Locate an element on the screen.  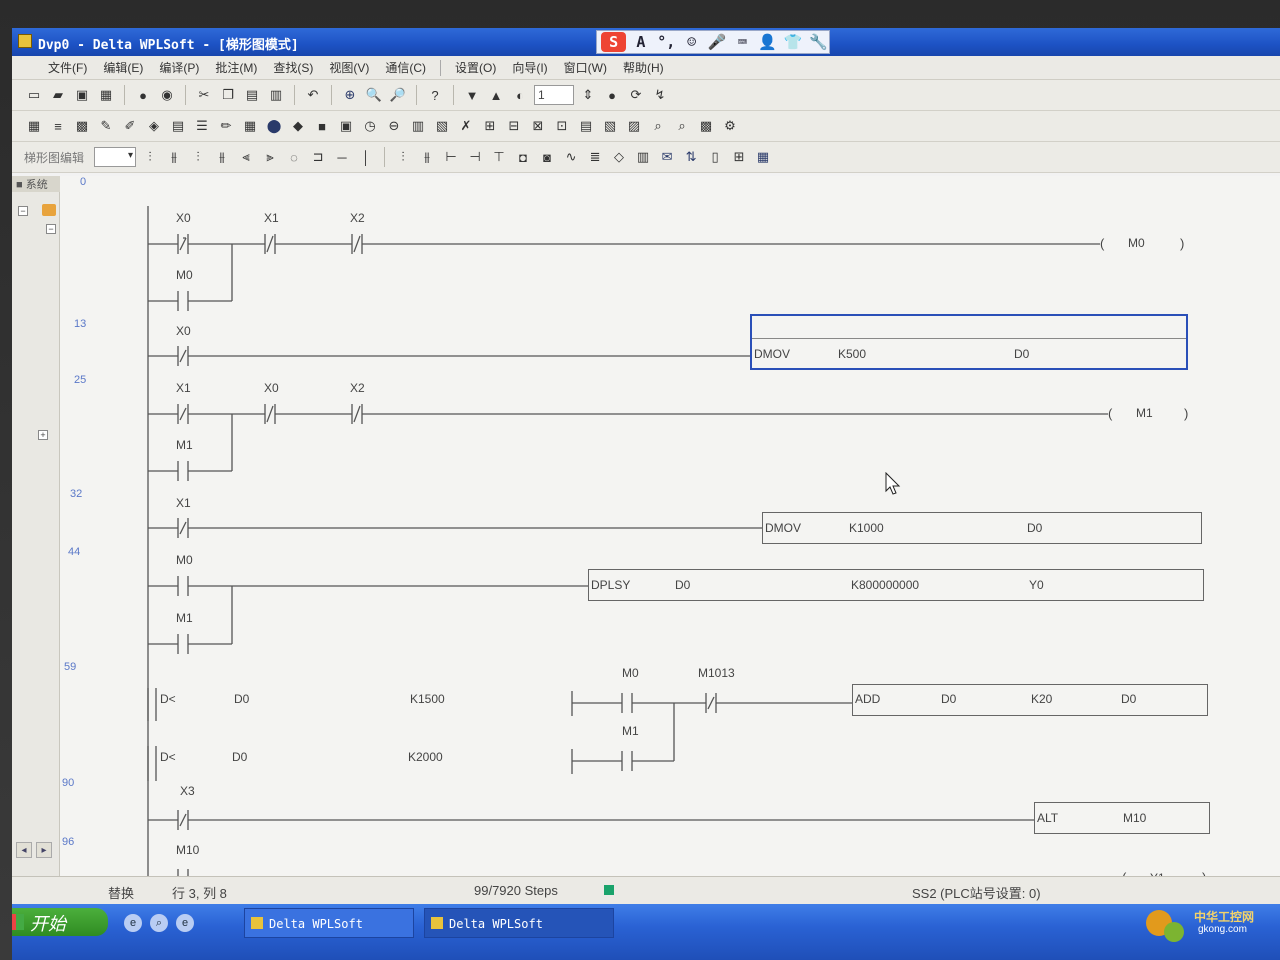
tools-icon: ⚙ is located at coordinates (730, 126).